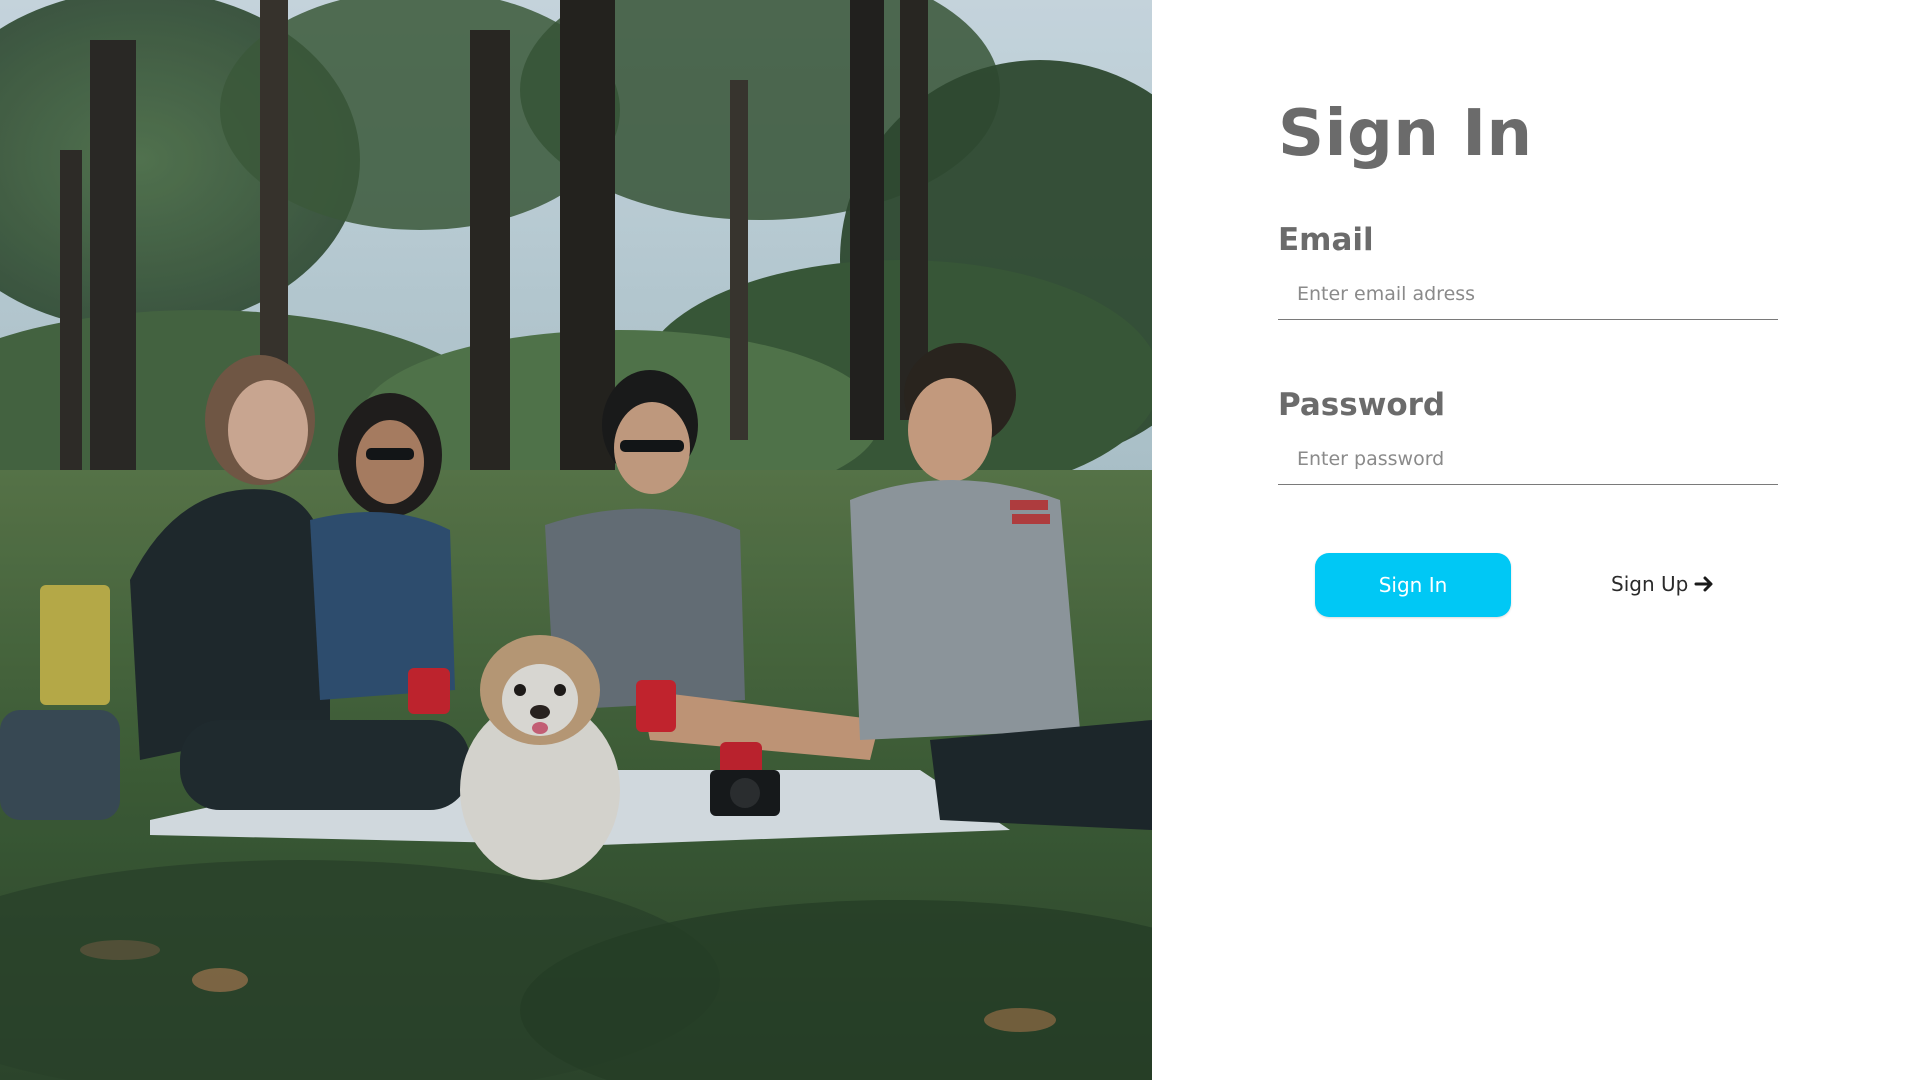 The width and height of the screenshot is (1920, 1080). Describe the element at coordinates (1704, 584) in the screenshot. I see `arrow-right-icon` at that location.